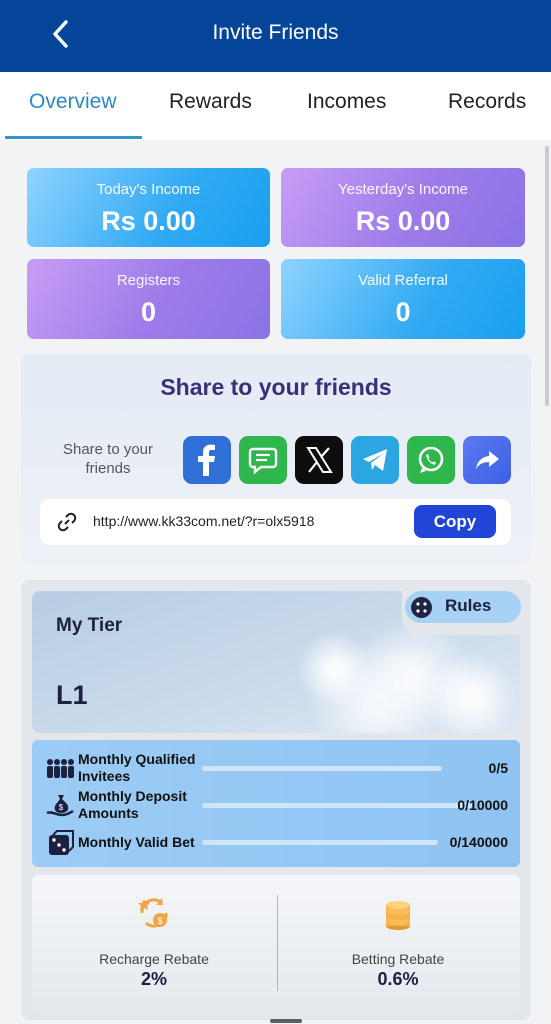 The height and width of the screenshot is (1024, 551). What do you see at coordinates (421, 607) in the screenshot?
I see `rules-icon` at bounding box center [421, 607].